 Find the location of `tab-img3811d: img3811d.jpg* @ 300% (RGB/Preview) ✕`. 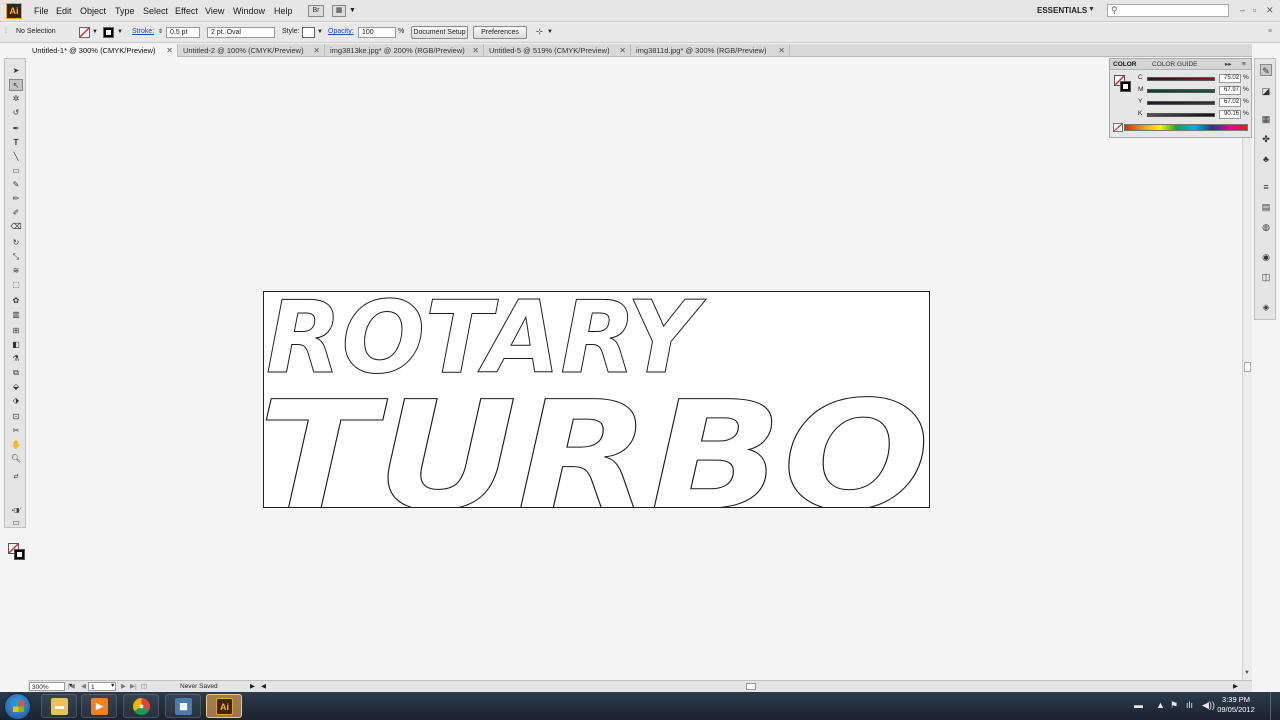

tab-img3811d: img3811d.jpg* @ 300% (RGB/Preview) ✕ is located at coordinates (711, 50).